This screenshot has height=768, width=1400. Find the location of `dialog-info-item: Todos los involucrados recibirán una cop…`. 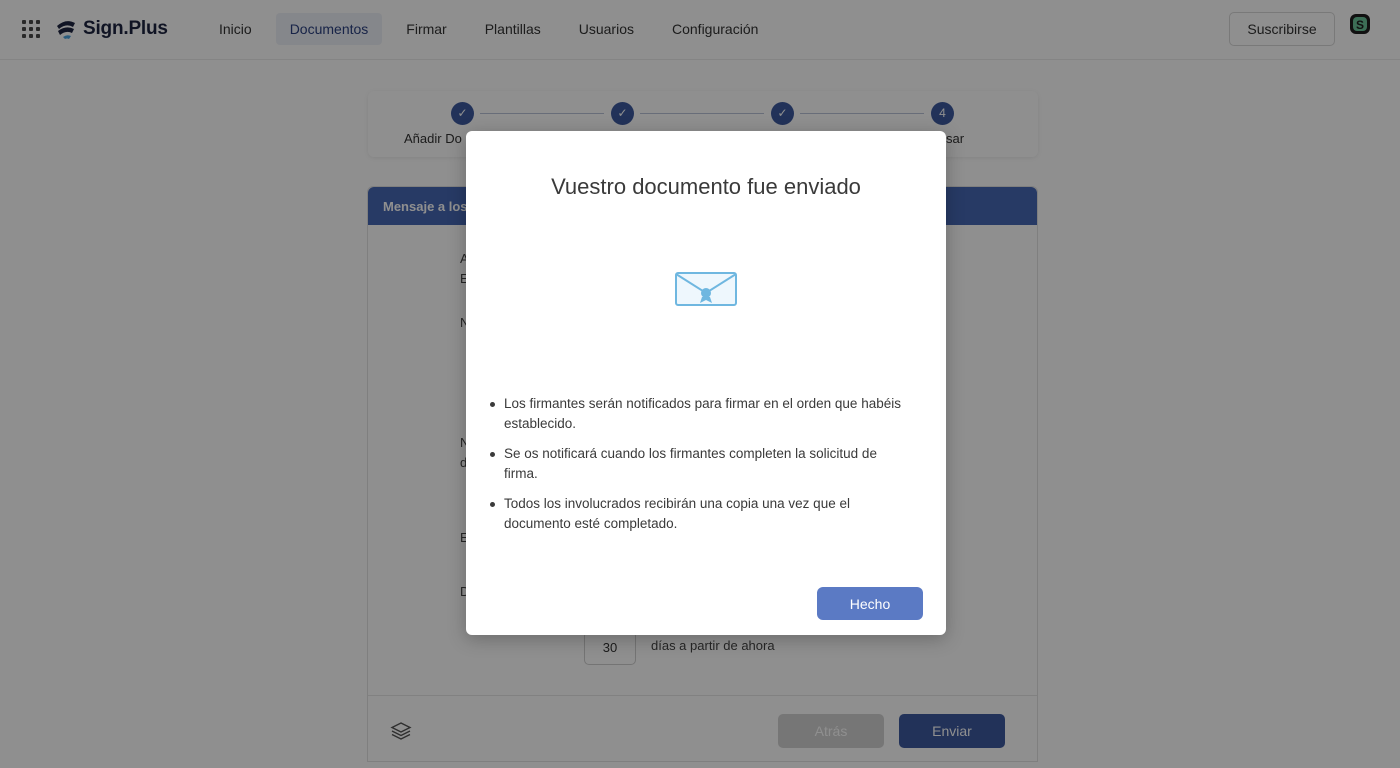

dialog-info-item: Todos los involucrados recibirán una cop… is located at coordinates (700, 514).